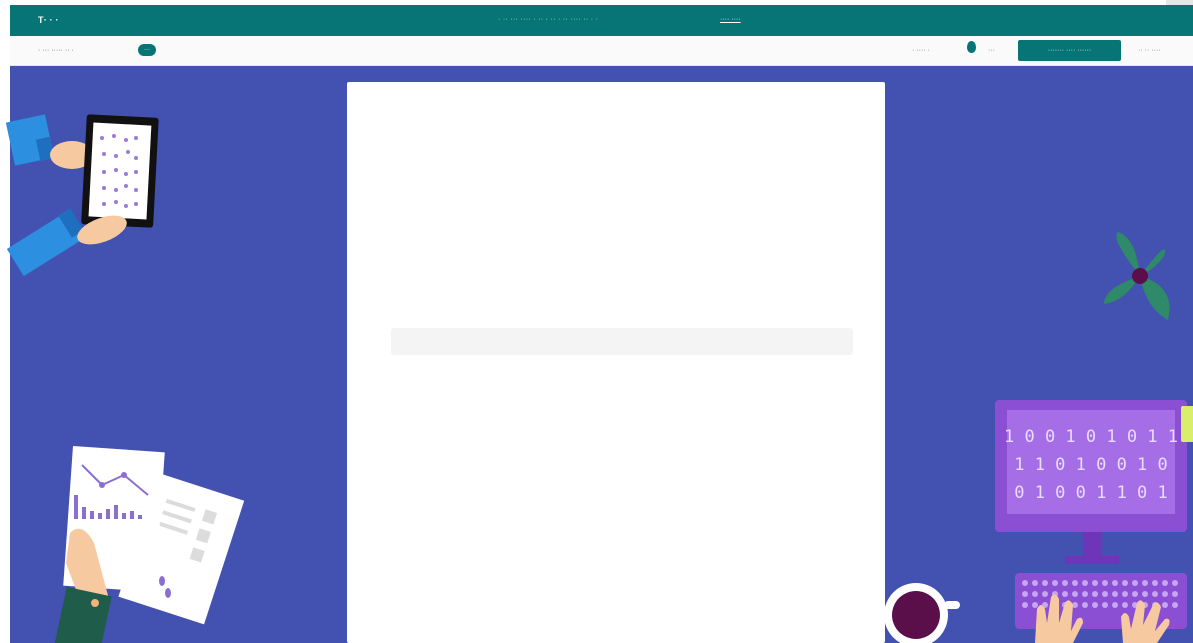 The image size is (1193, 643). I want to click on primary-cta-button: ······· ···· ······, so click(1069, 50).